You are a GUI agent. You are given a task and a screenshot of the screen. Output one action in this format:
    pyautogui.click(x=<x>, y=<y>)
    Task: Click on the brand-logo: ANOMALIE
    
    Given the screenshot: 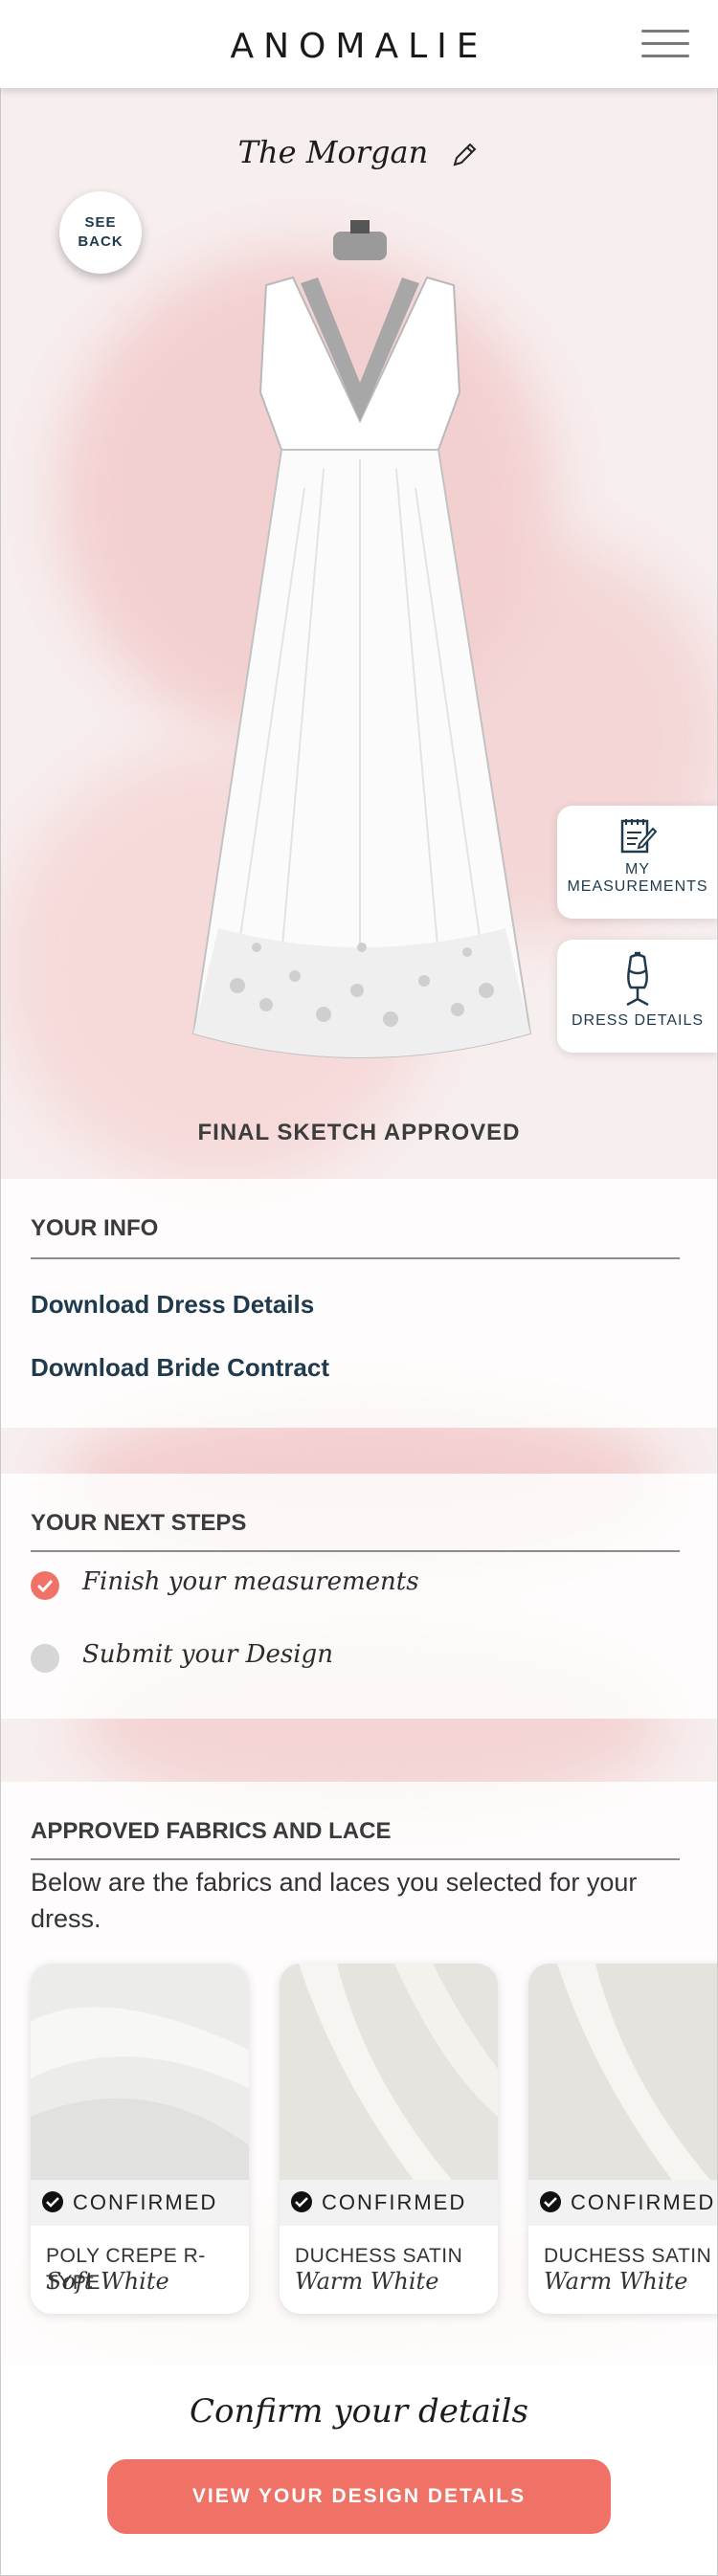 What is the action you would take?
    pyautogui.click(x=359, y=46)
    